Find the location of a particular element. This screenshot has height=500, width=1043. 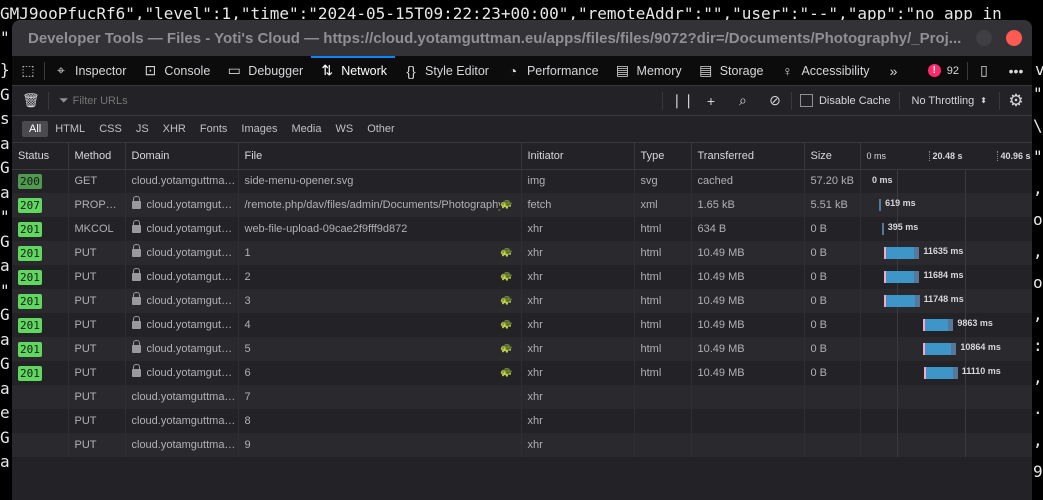

column-header-method: Method is located at coordinates (97, 156).